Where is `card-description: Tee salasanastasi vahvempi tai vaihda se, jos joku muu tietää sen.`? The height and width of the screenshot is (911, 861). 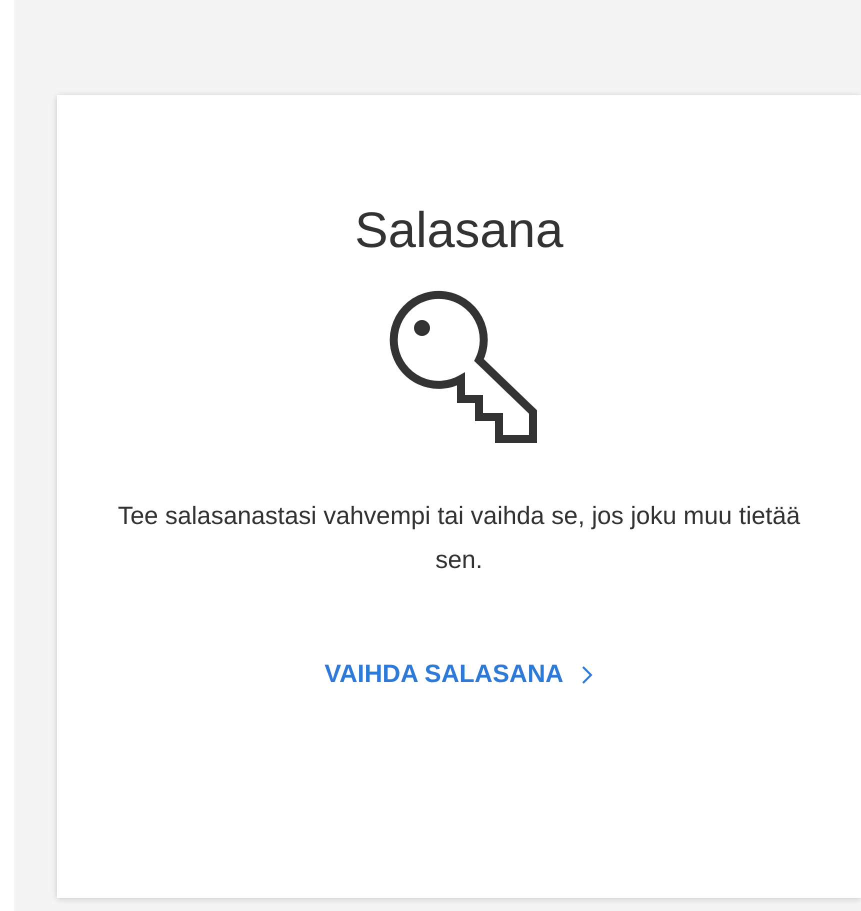 card-description: Tee salasanastasi vahvempi tai vaihda se, jos joku muu tietää sen. is located at coordinates (459, 538).